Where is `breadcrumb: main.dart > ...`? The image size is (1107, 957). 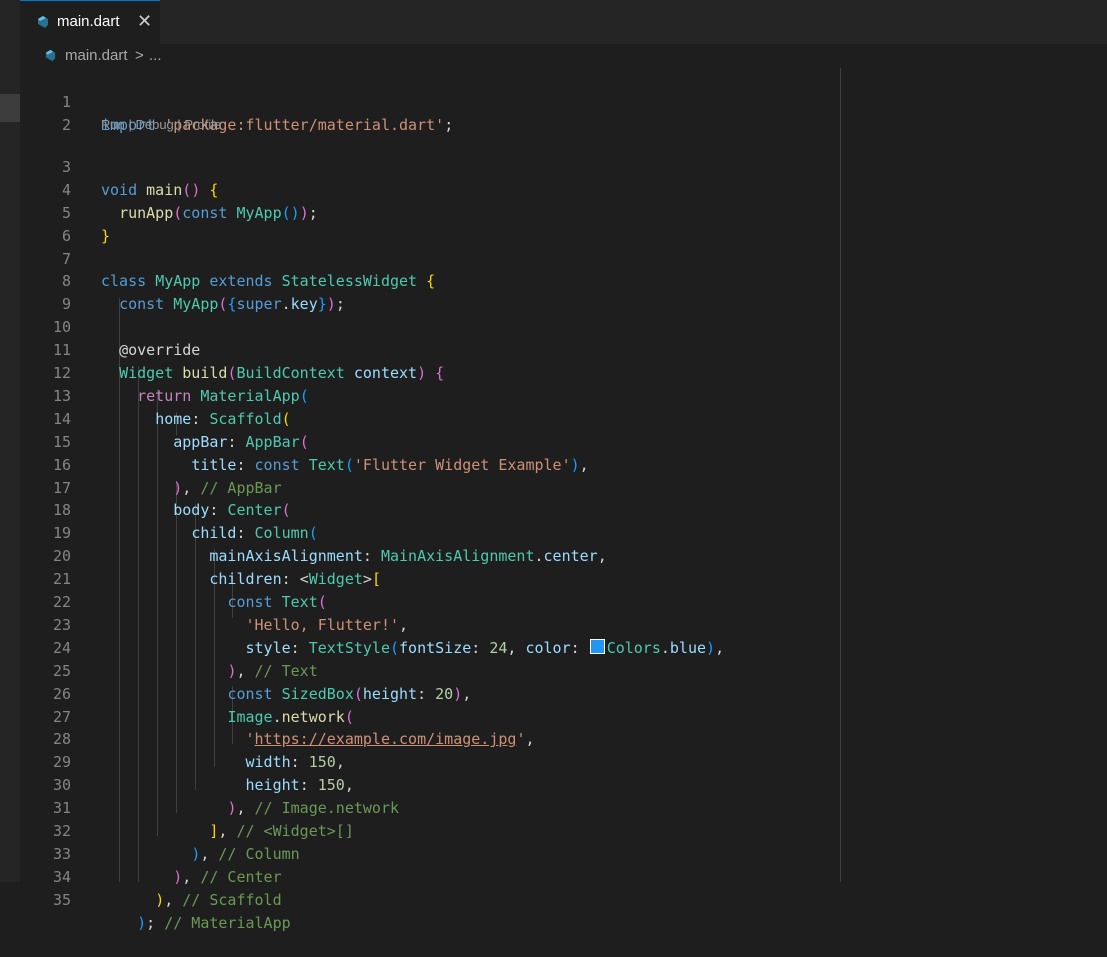
breadcrumb: main.dart > ... is located at coordinates (563, 56).